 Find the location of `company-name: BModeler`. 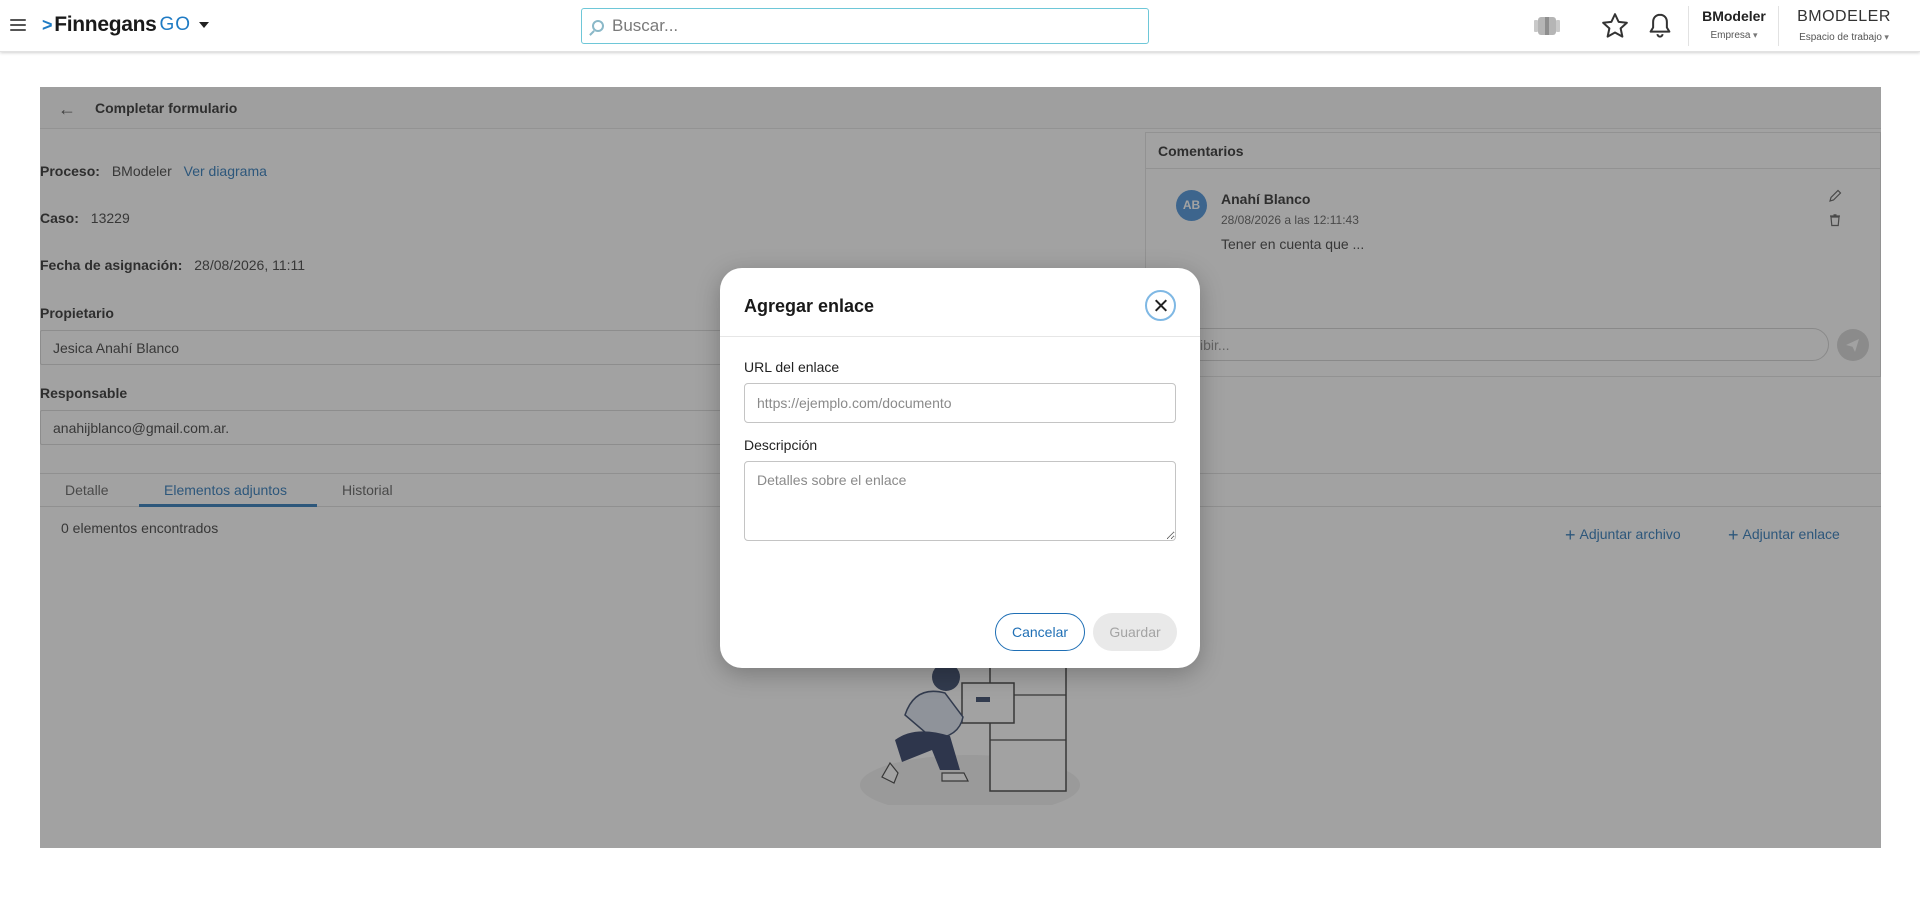

company-name: BModeler is located at coordinates (1734, 16).